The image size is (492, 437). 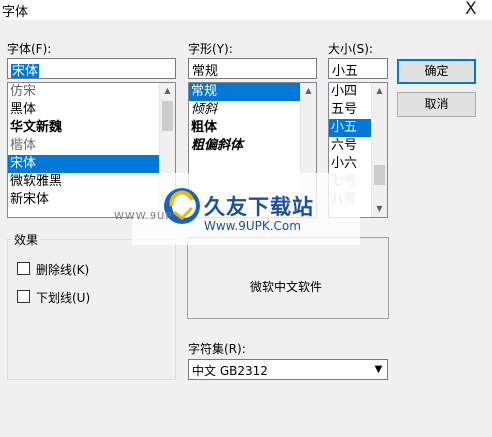 What do you see at coordinates (63, 297) in the screenshot?
I see `underline-label: 下划线(U)` at bounding box center [63, 297].